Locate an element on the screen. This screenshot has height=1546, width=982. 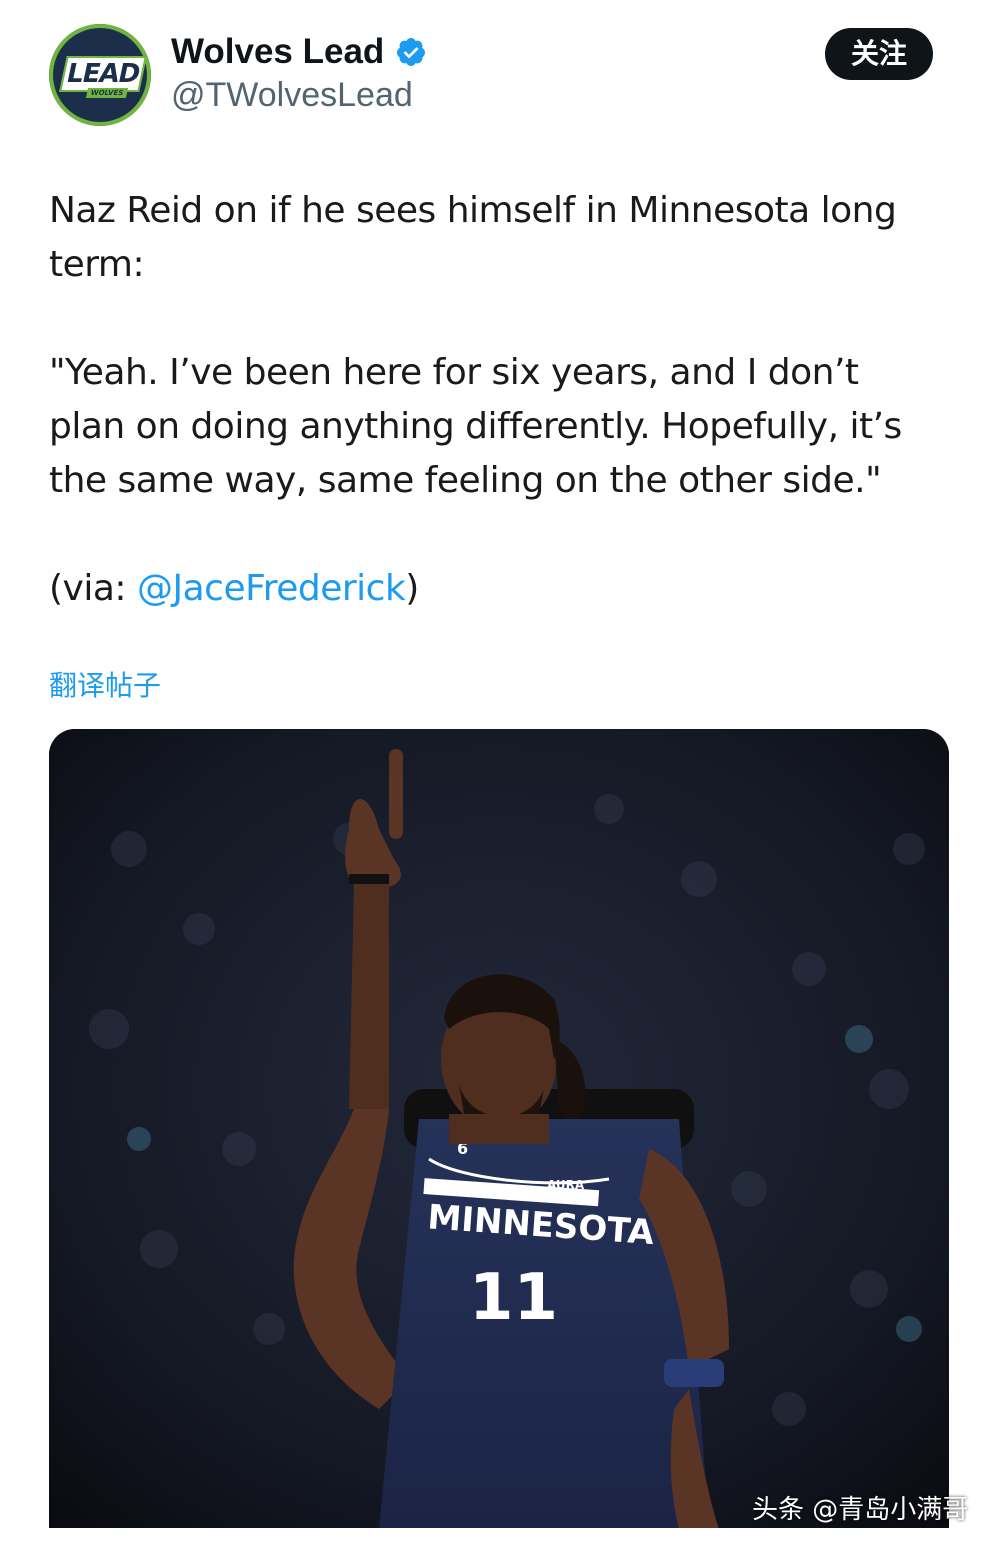
account-names: Wolves Lead @TWolvesLead is located at coordinates (299, 73).